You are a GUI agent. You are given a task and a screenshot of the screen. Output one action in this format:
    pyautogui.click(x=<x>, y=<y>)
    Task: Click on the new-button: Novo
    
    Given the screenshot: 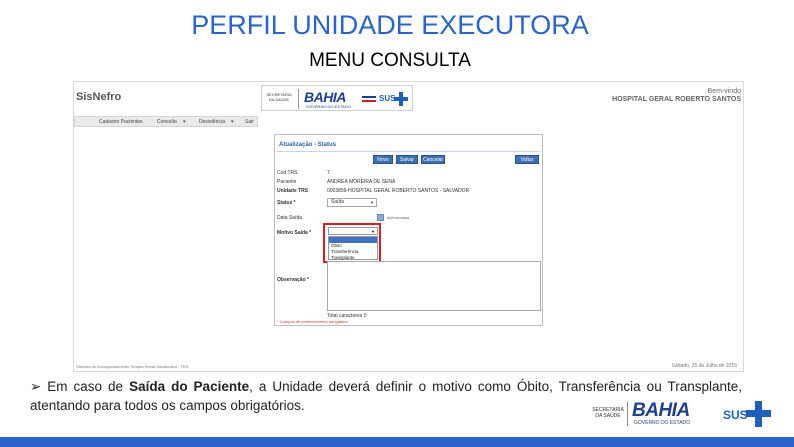 What is the action you would take?
    pyautogui.click(x=383, y=159)
    